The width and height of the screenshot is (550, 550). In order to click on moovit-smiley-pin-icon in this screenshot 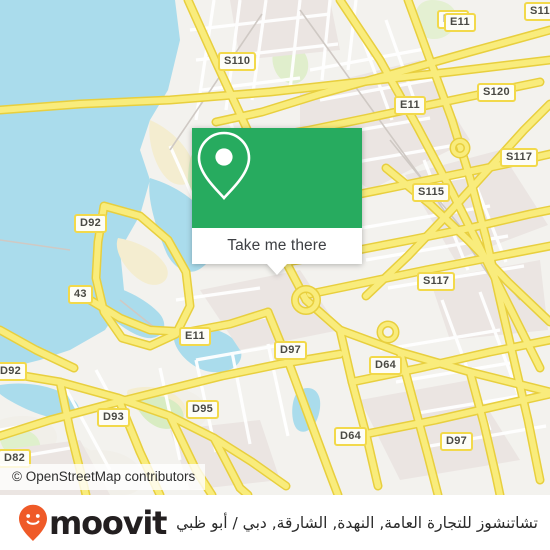, I will do `click(33, 522)`.